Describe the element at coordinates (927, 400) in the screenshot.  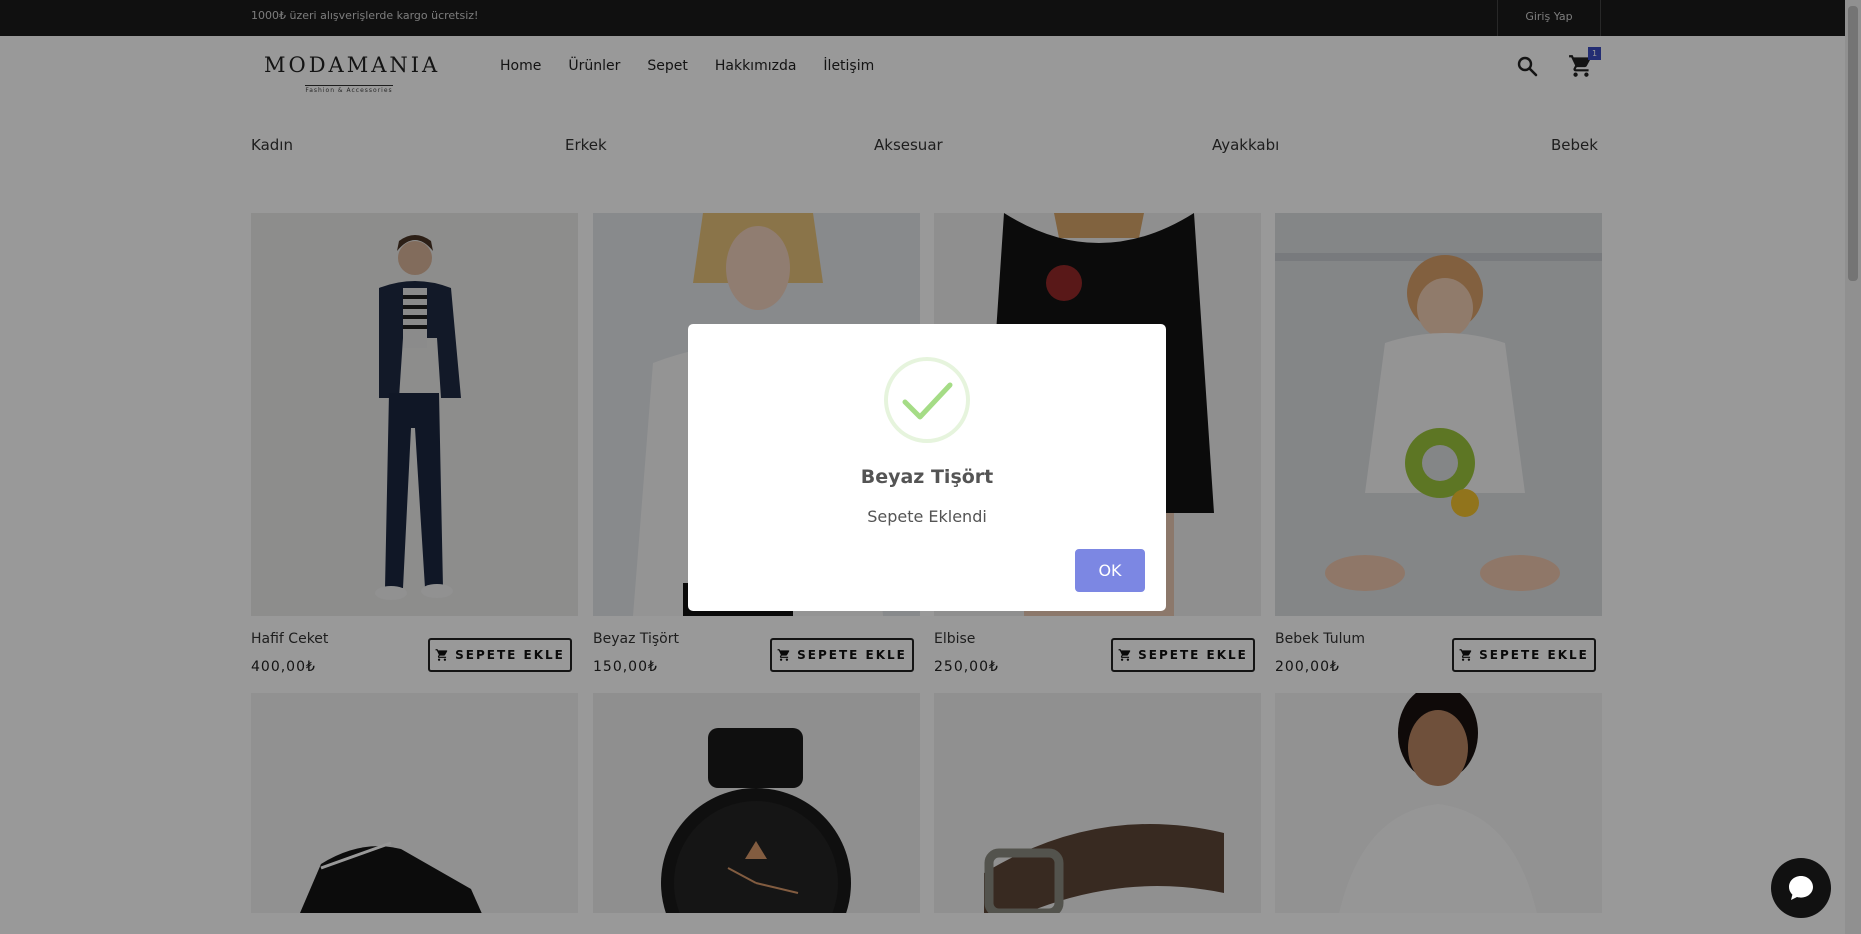
I see `success-check-icon` at that location.